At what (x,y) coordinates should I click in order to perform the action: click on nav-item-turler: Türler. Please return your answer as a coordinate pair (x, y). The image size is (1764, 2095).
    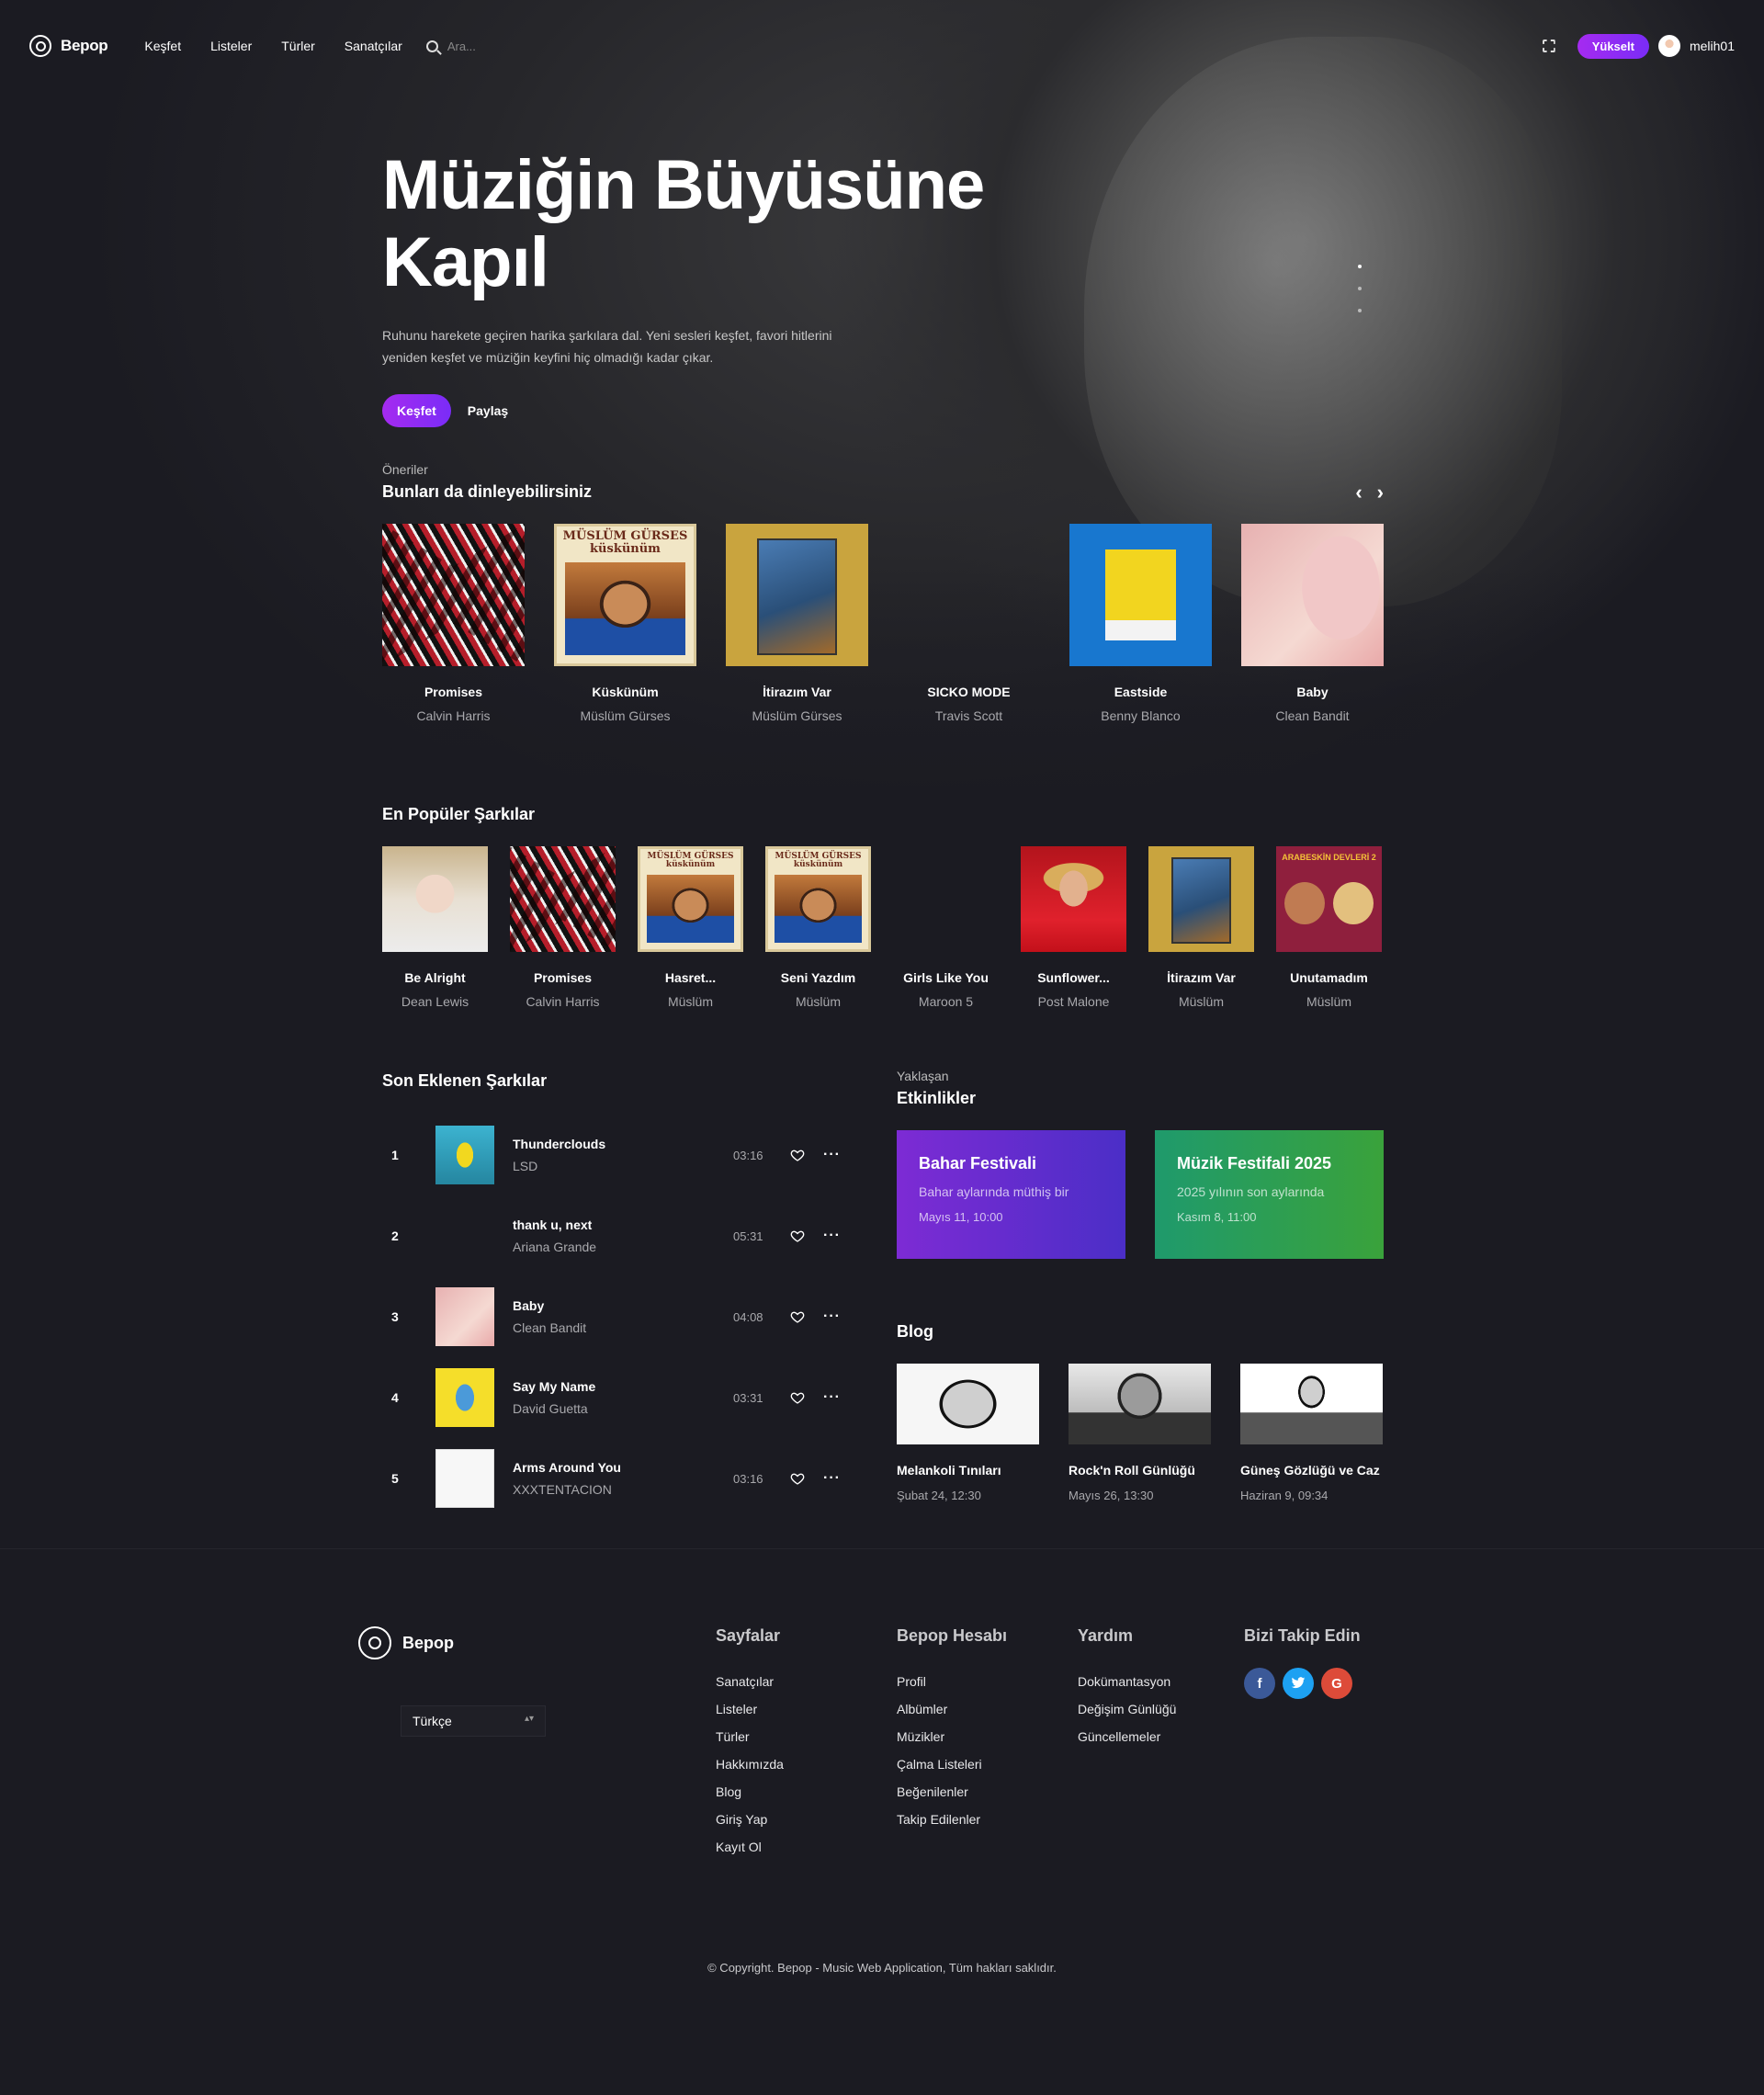
    Looking at the image, I should click on (298, 46).